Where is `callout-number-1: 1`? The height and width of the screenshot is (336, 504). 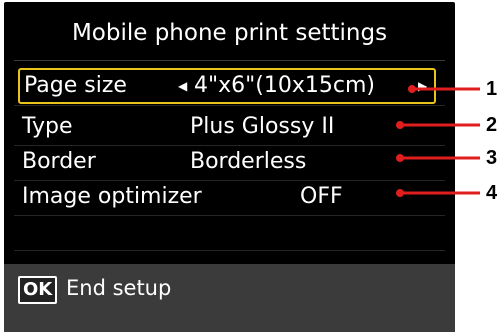
callout-number-1: 1 is located at coordinates (492, 89).